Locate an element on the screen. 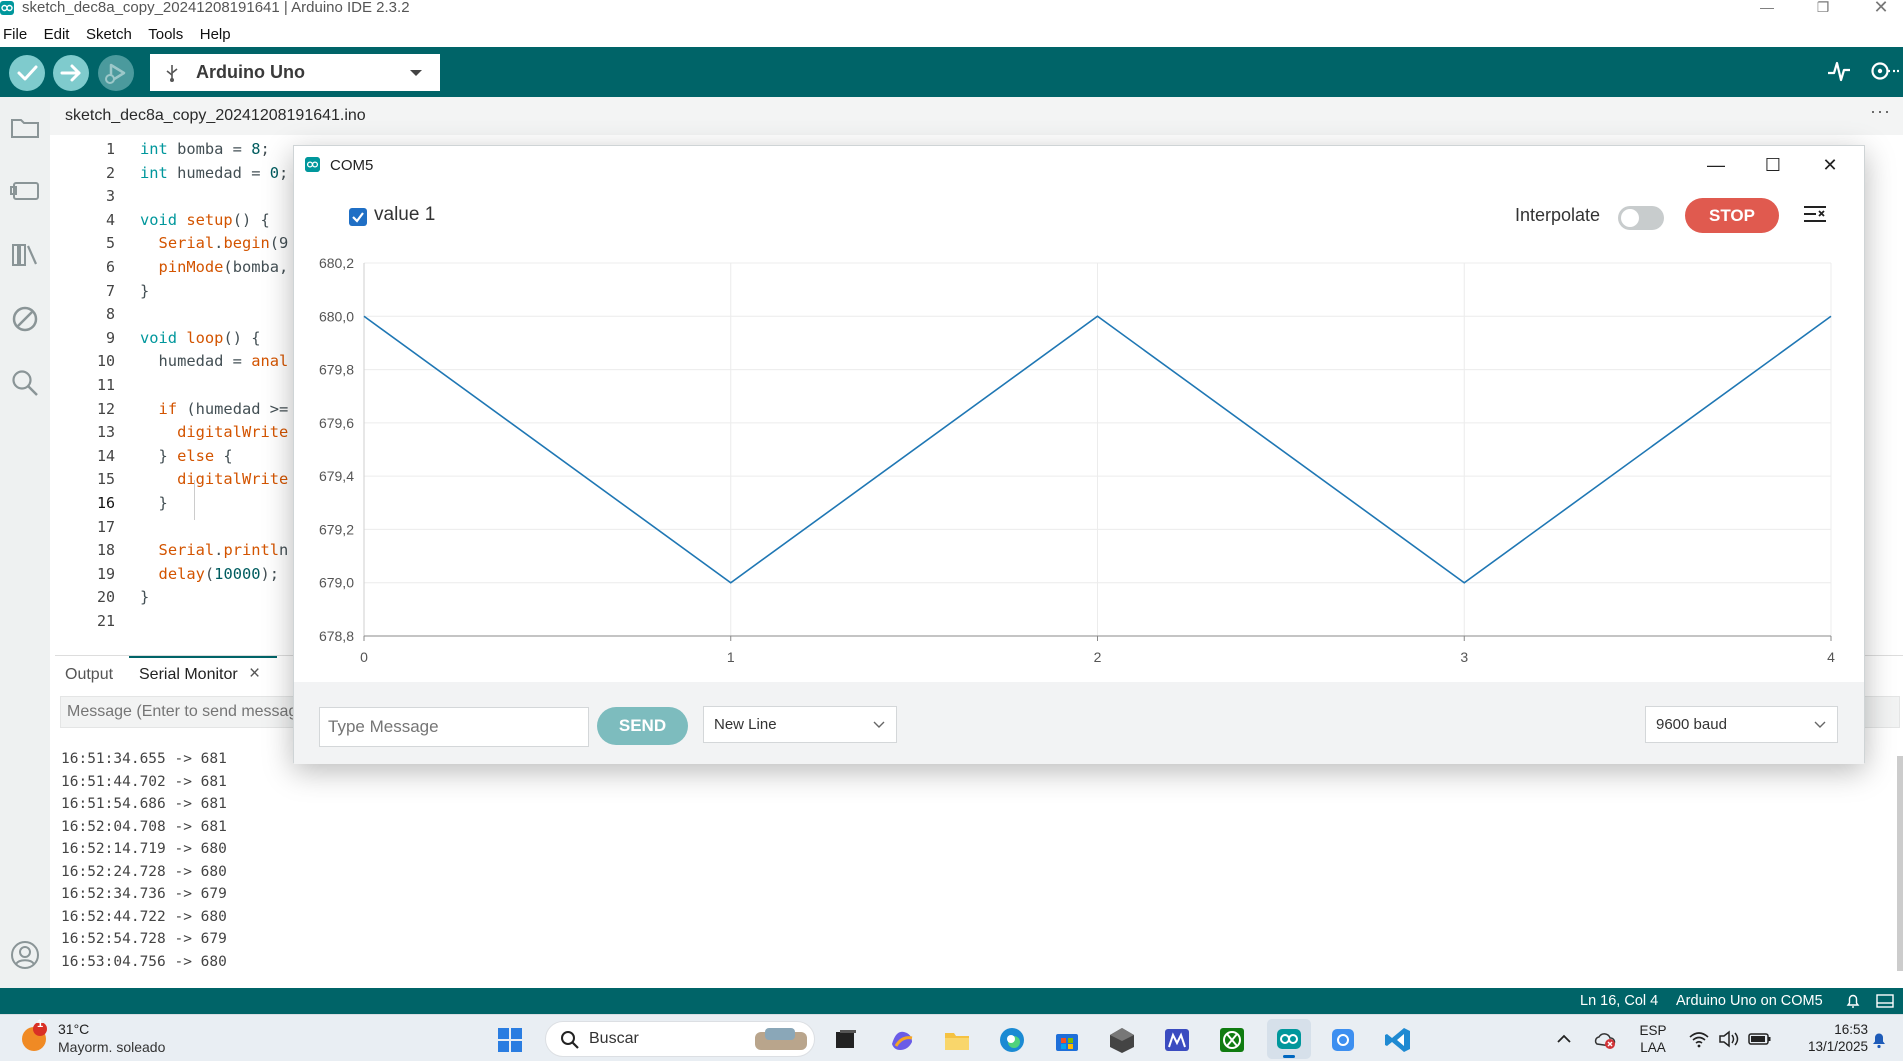 The height and width of the screenshot is (1061, 1903). menu-file: File is located at coordinates (16, 35).